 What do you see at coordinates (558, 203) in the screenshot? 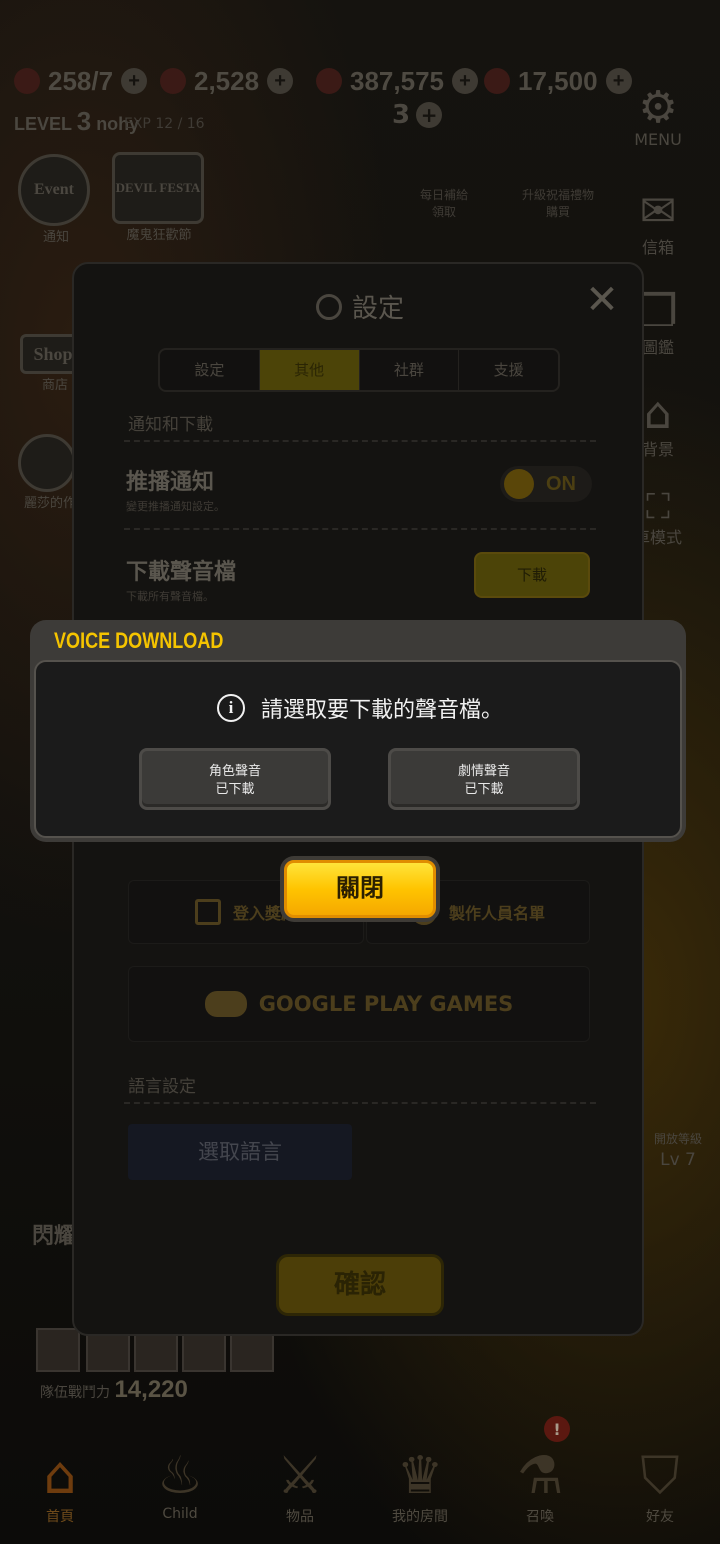
I see `level-blessing-label: 升級祝福禮物 購買` at bounding box center [558, 203].